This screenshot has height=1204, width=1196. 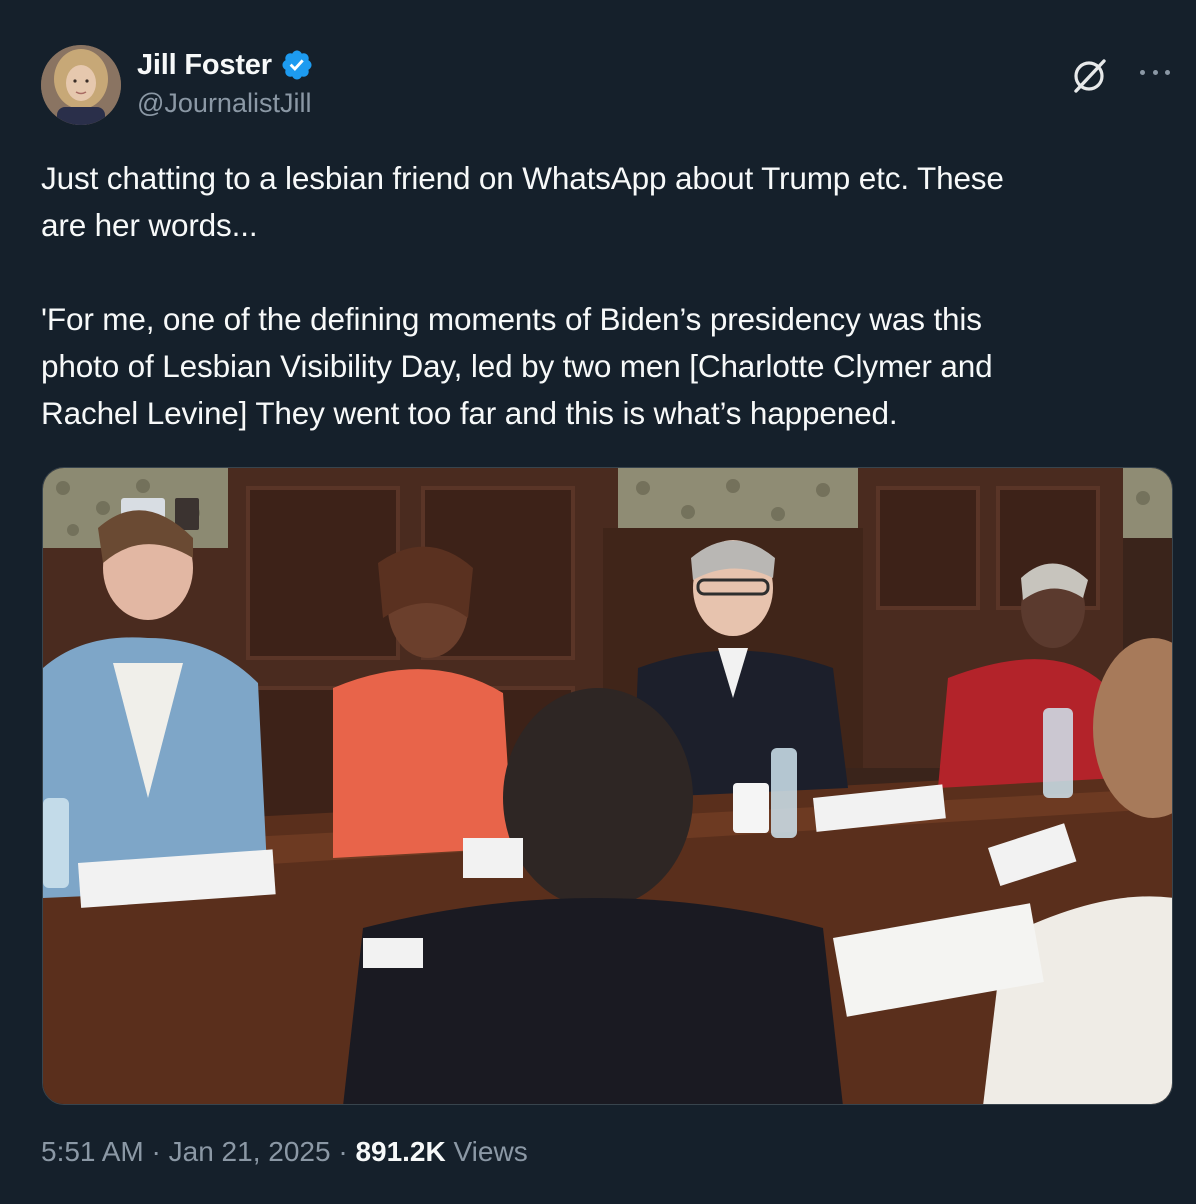 I want to click on author-name-row: Jill Foster, so click(x=225, y=65).